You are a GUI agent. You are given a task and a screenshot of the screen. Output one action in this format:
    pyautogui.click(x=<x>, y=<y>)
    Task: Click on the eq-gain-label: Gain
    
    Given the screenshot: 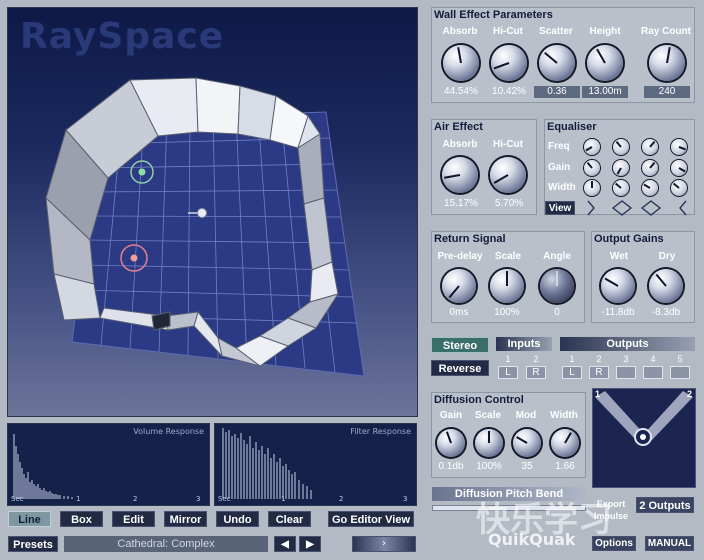 What is the action you would take?
    pyautogui.click(x=559, y=167)
    